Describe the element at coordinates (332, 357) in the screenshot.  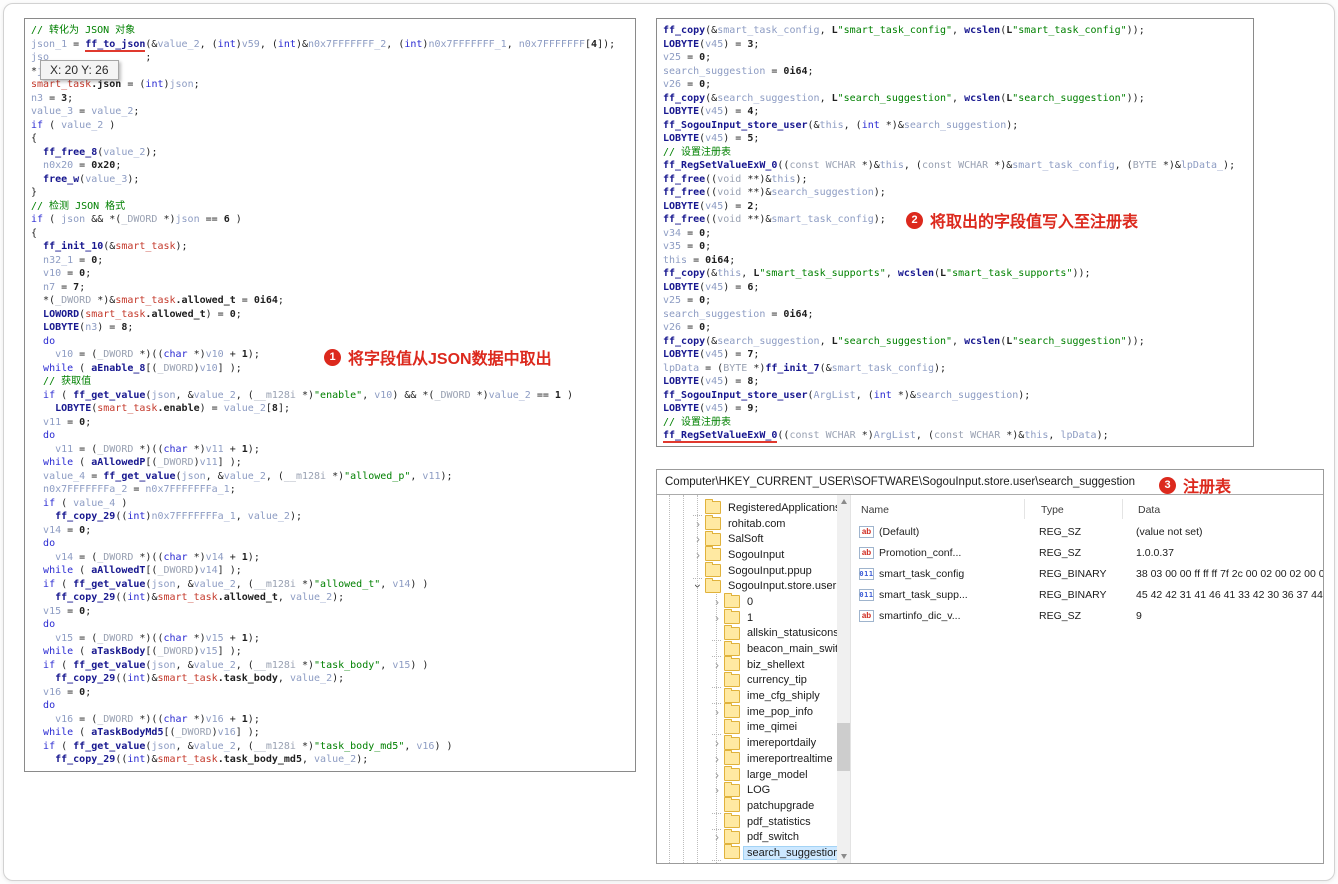
I see `annotation-1-badge: 1` at that location.